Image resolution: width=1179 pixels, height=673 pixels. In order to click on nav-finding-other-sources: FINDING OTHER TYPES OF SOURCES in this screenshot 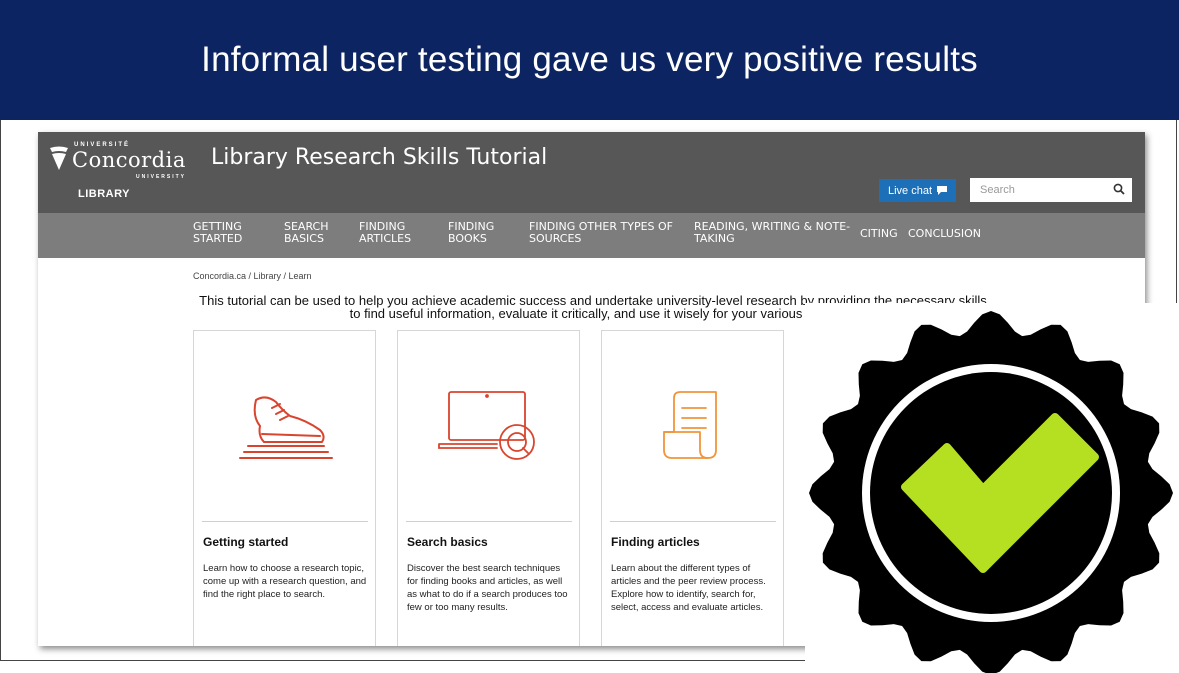, I will do `click(604, 233)`.